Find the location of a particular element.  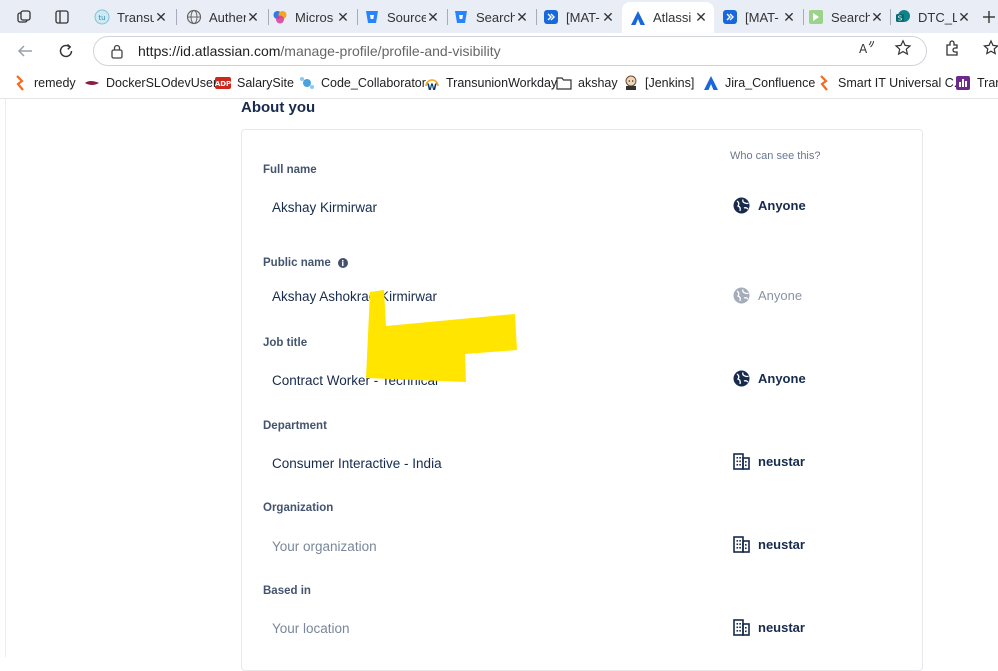

bookmark-item: Code_Collaborator is located at coordinates (362, 83).